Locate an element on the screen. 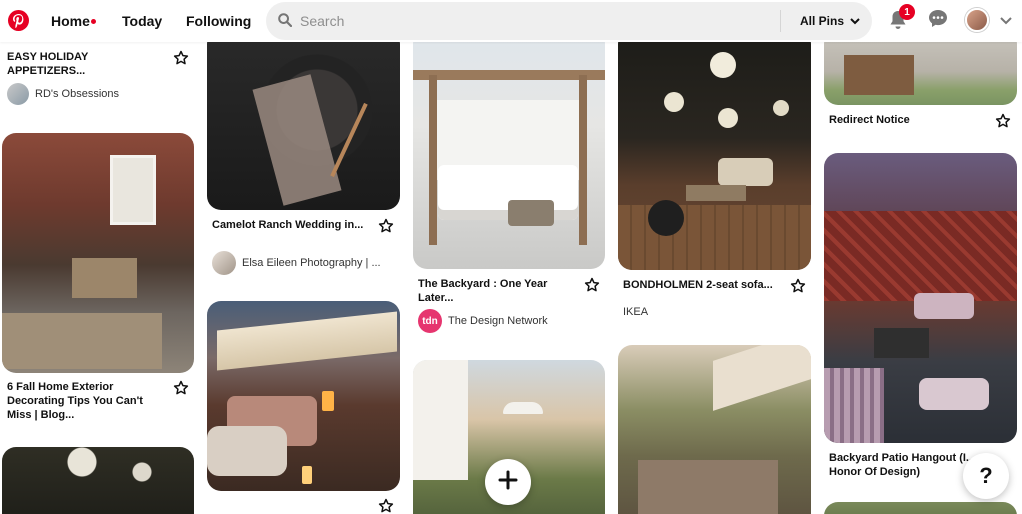  pin-image-paper-lanterns is located at coordinates (98, 480).